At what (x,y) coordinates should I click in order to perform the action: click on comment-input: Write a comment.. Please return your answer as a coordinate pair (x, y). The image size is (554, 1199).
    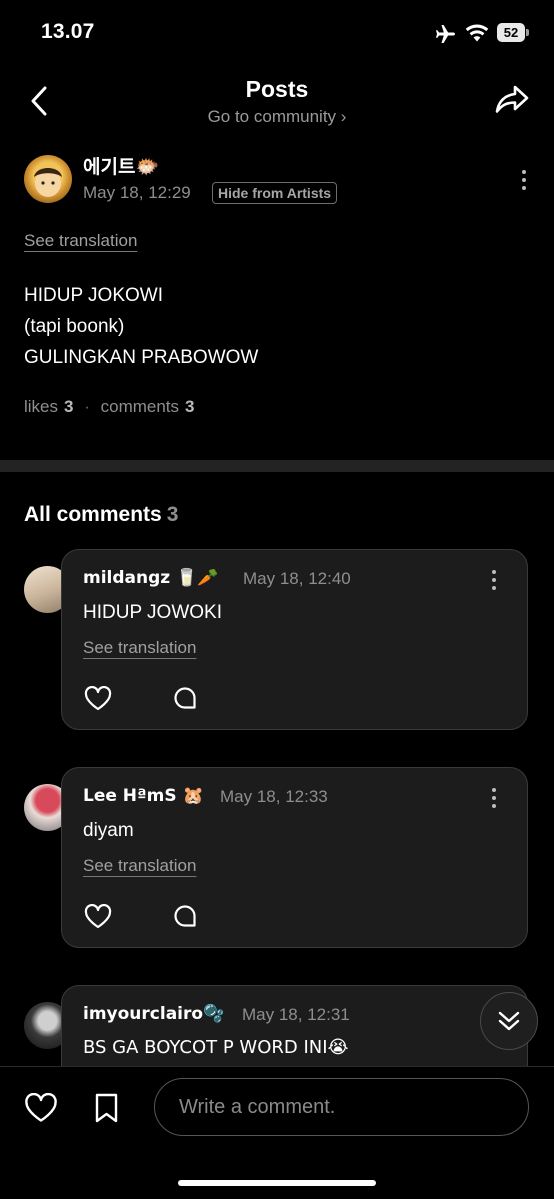
    Looking at the image, I should click on (341, 1107).